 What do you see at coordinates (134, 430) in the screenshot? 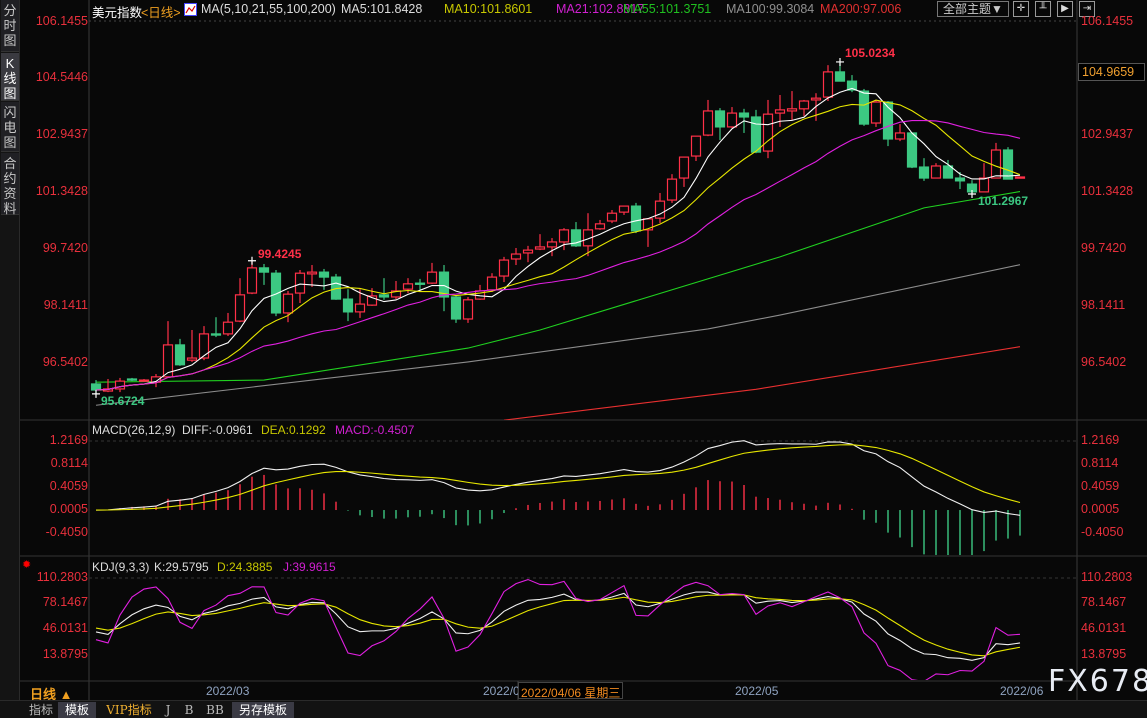
I see `macd-title: MACD(26,12,9)` at bounding box center [134, 430].